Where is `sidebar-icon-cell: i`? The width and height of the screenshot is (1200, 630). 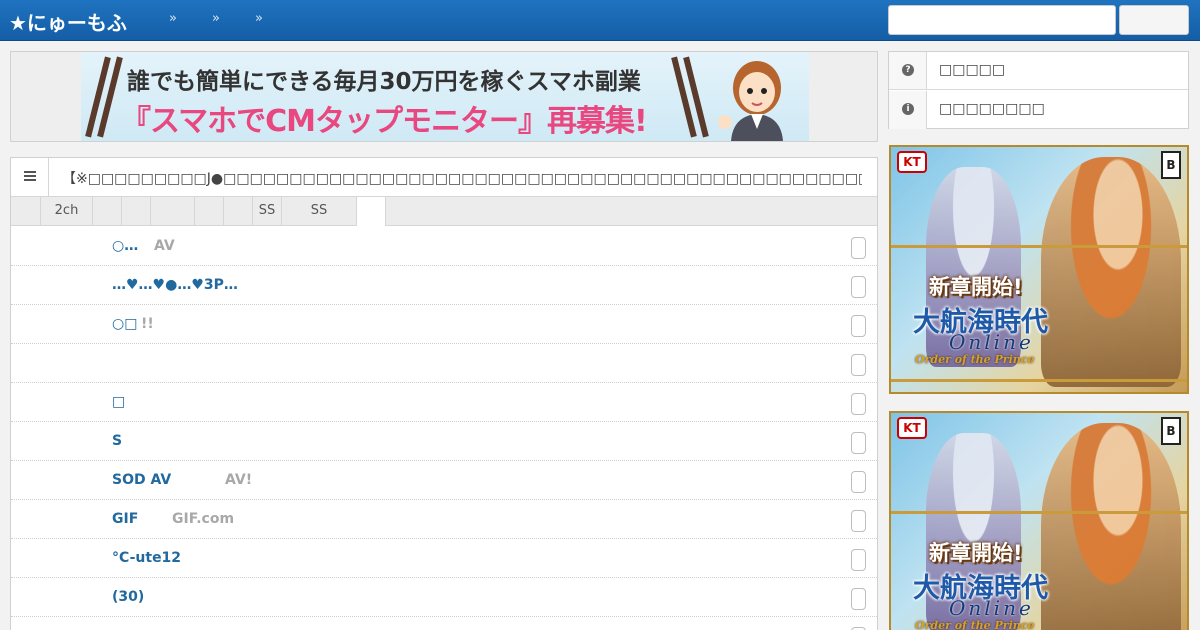 sidebar-icon-cell: i is located at coordinates (908, 110).